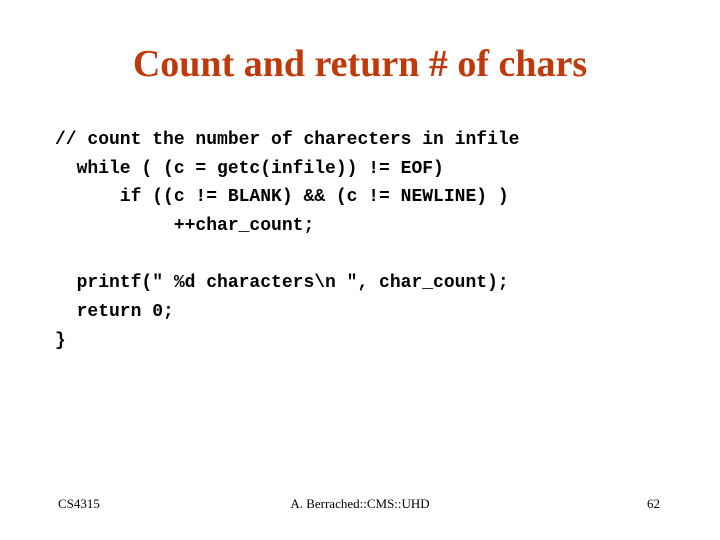 The image size is (720, 540). I want to click on code-line-while: while ( (c = getc(infile)) != EOF), so click(249, 168).